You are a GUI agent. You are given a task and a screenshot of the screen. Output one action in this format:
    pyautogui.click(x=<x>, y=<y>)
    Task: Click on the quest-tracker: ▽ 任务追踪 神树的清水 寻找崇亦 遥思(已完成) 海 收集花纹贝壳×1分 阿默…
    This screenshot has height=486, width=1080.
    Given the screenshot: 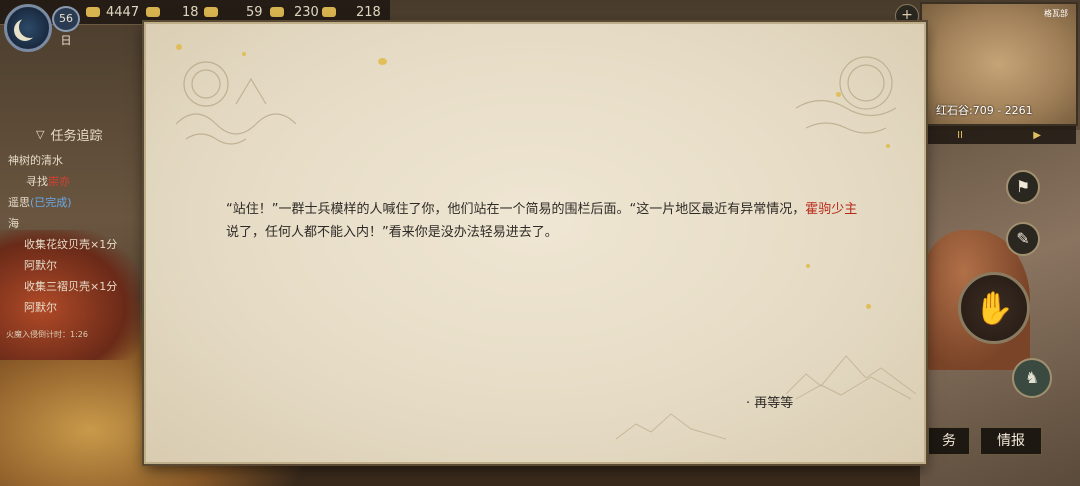 What is the action you would take?
    pyautogui.click(x=76, y=235)
    